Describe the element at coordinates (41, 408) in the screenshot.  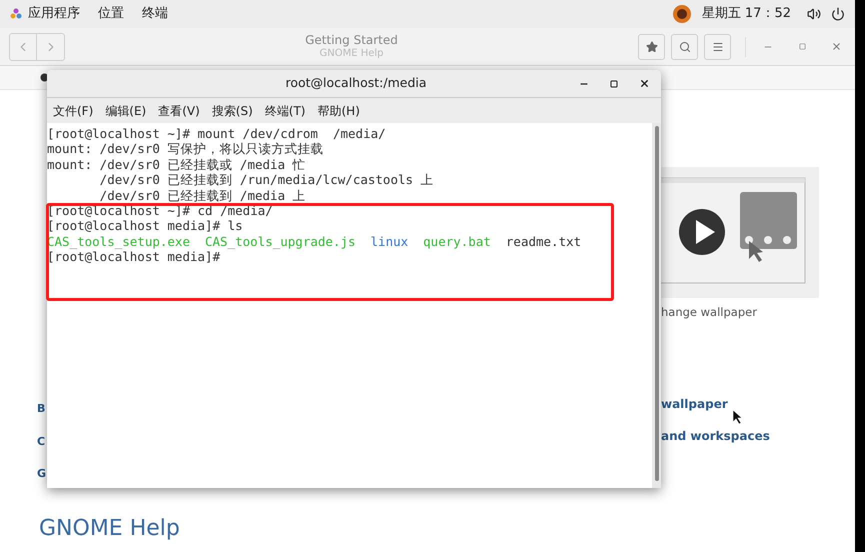
I see `help-link: B` at that location.